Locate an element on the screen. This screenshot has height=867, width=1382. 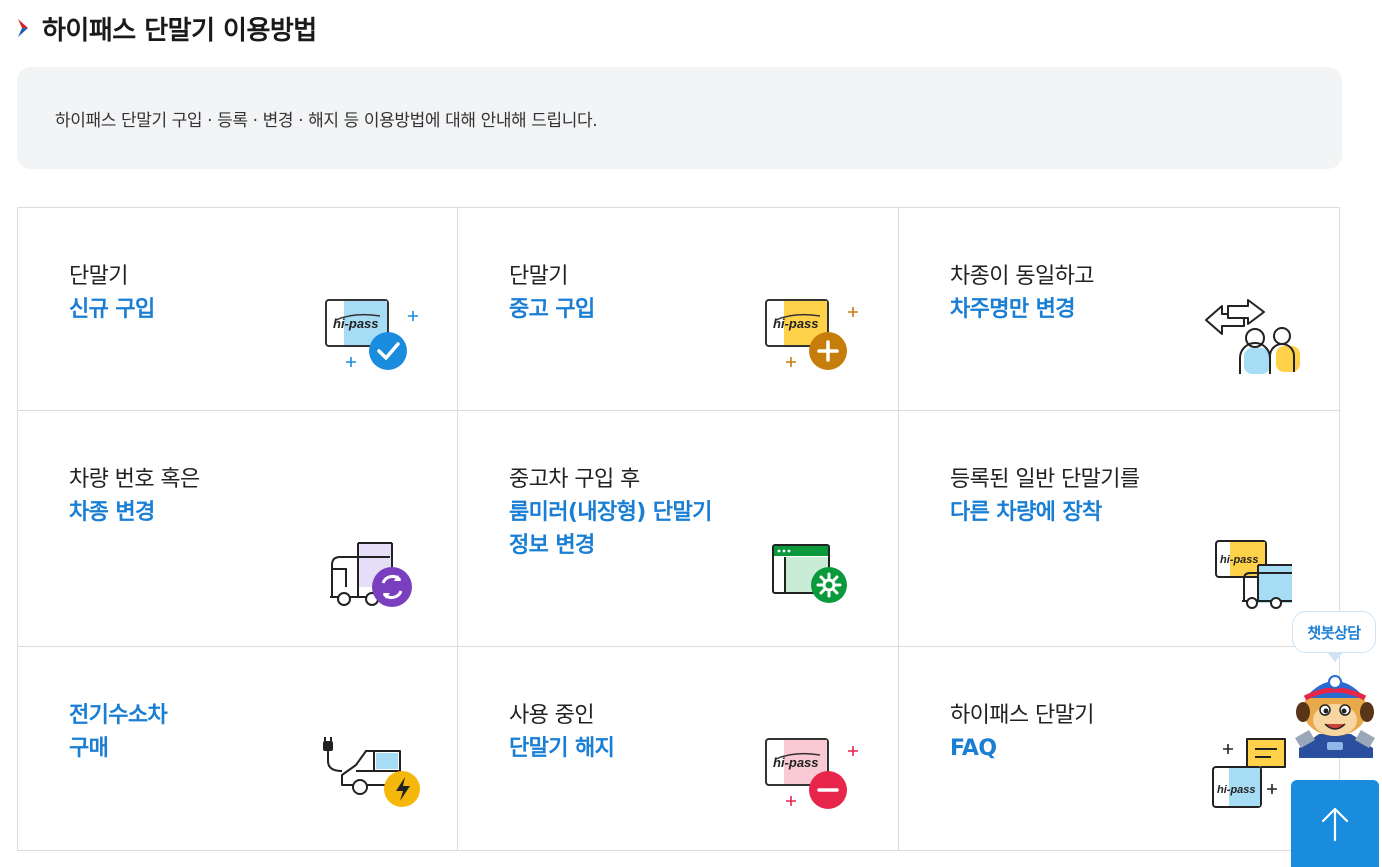
chatbot-widget: 챗봇상담 is located at coordinates (1335, 683).